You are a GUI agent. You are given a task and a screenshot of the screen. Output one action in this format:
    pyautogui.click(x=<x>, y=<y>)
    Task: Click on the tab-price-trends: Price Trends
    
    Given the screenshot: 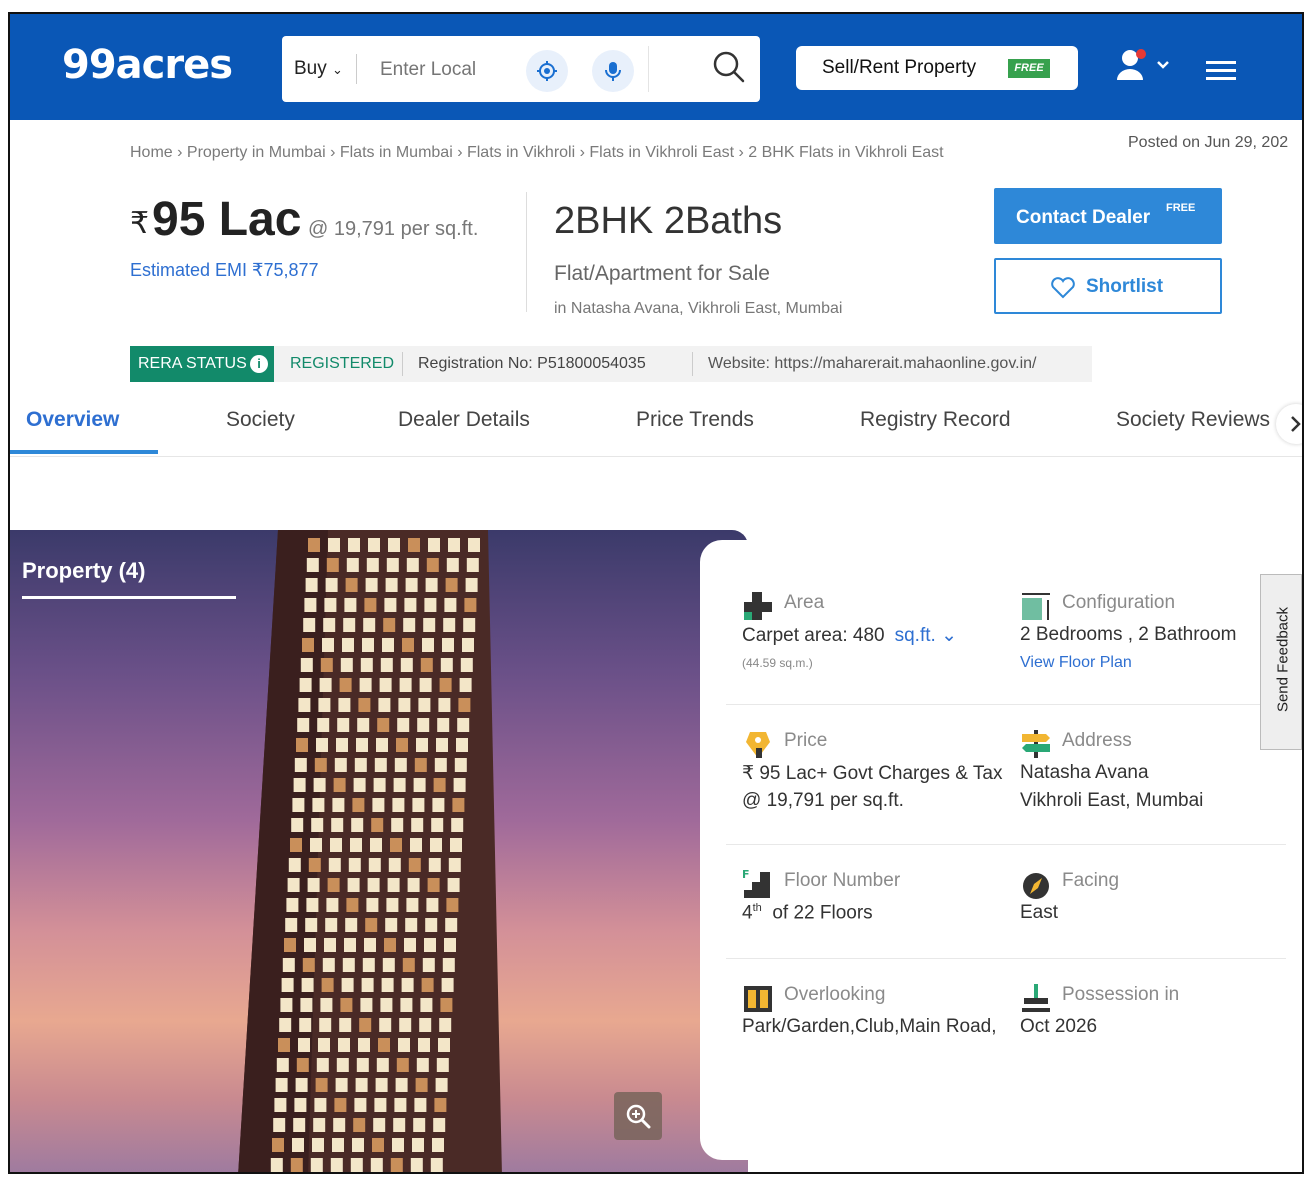 What is the action you would take?
    pyautogui.click(x=695, y=420)
    